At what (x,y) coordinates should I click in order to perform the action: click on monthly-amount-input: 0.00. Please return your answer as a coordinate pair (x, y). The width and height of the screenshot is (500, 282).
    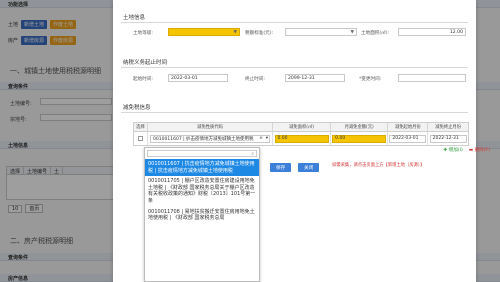
    Looking at the image, I should click on (359, 138).